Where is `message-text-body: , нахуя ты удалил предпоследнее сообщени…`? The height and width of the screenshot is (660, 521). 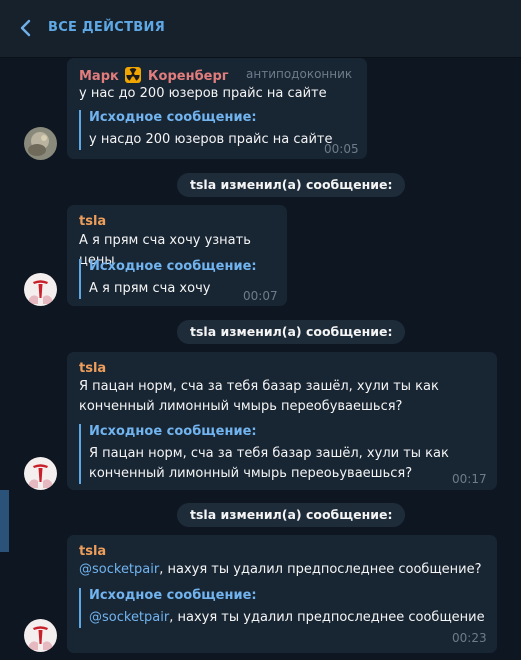
message-text-body: , нахуя ты удалил предпоследнее сообщени… is located at coordinates (320, 569).